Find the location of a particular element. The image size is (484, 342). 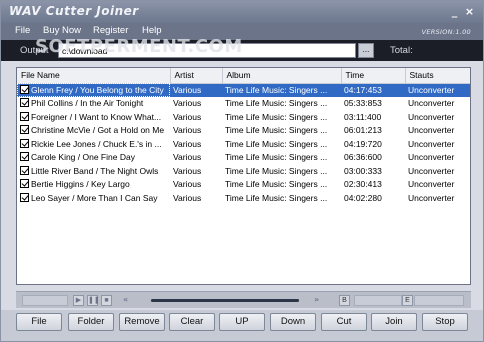

app-title: WAV Cutter Joiner is located at coordinates (74, 11).